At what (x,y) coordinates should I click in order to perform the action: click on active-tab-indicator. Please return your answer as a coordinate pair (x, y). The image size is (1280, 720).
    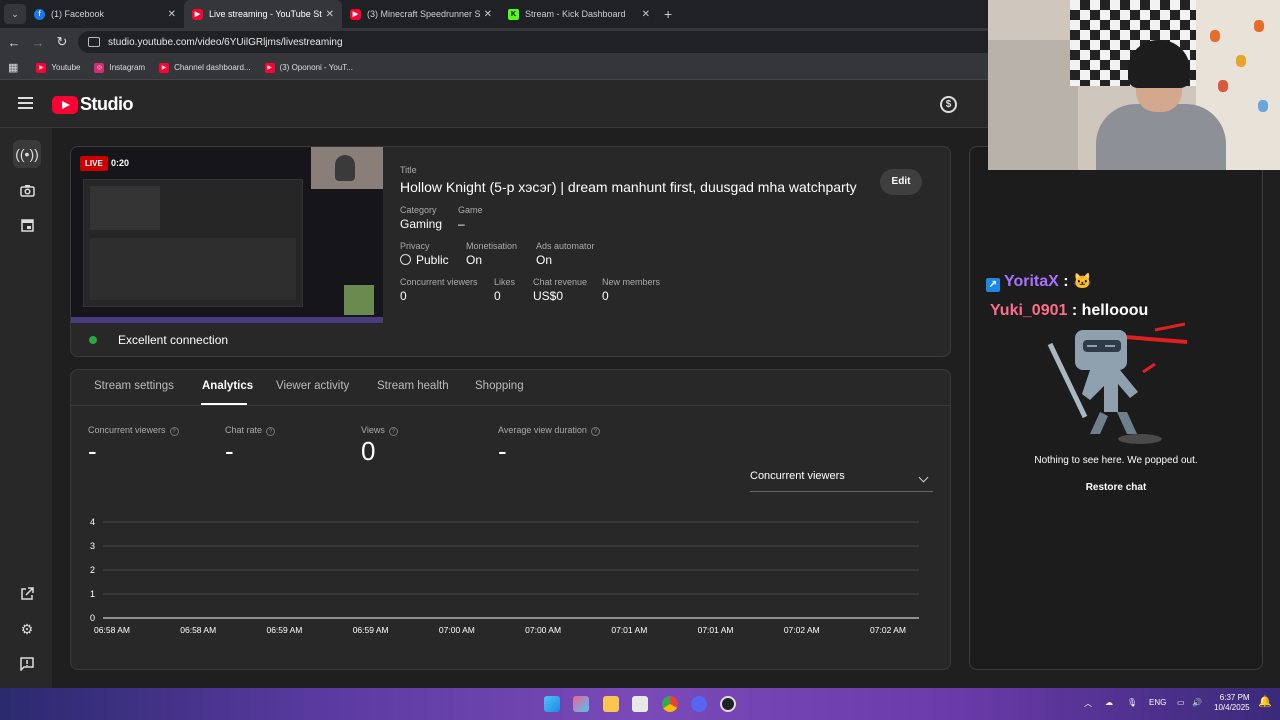
    Looking at the image, I should click on (224, 404).